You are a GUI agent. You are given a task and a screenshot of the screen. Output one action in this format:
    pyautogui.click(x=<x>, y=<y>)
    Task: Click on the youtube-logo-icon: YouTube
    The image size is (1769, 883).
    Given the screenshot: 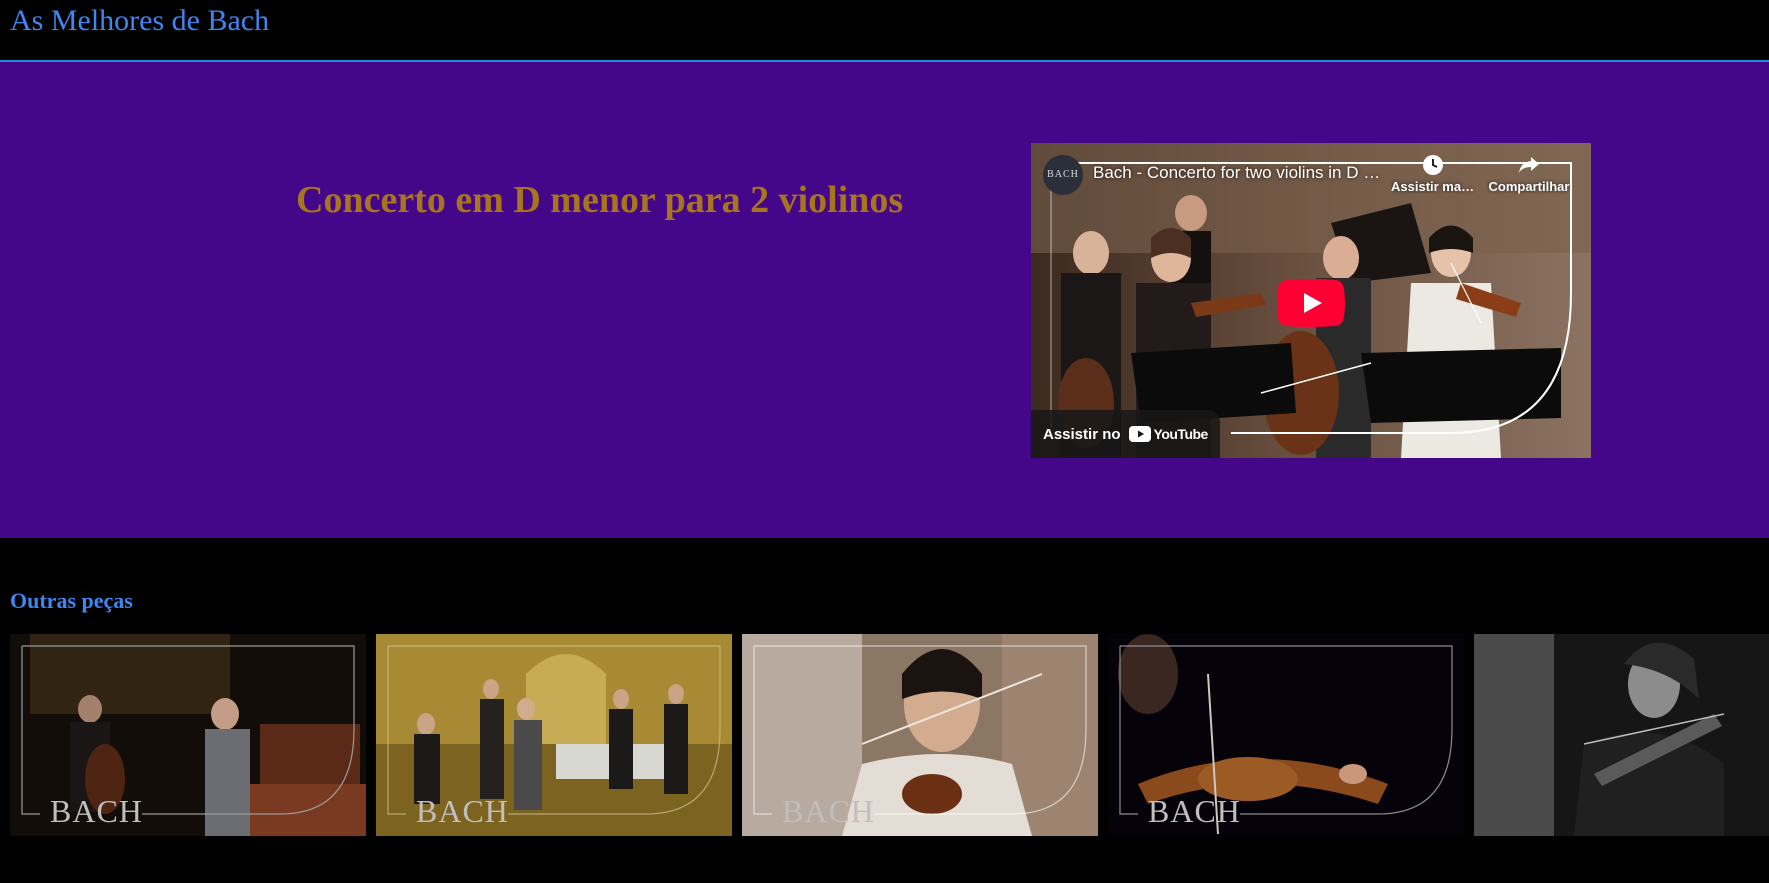 What is the action you would take?
    pyautogui.click(x=1168, y=434)
    